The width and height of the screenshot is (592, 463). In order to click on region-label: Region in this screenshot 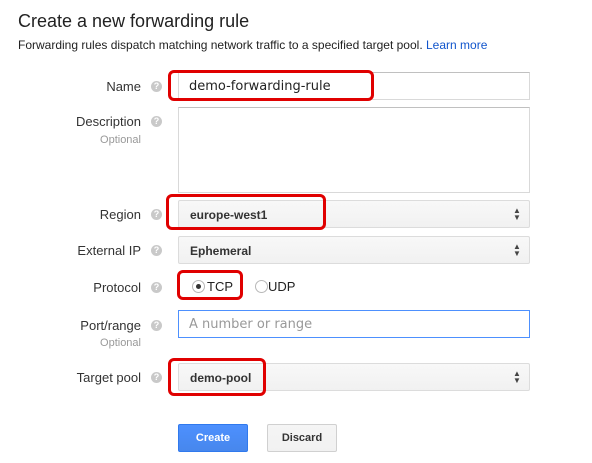, I will do `click(120, 214)`.